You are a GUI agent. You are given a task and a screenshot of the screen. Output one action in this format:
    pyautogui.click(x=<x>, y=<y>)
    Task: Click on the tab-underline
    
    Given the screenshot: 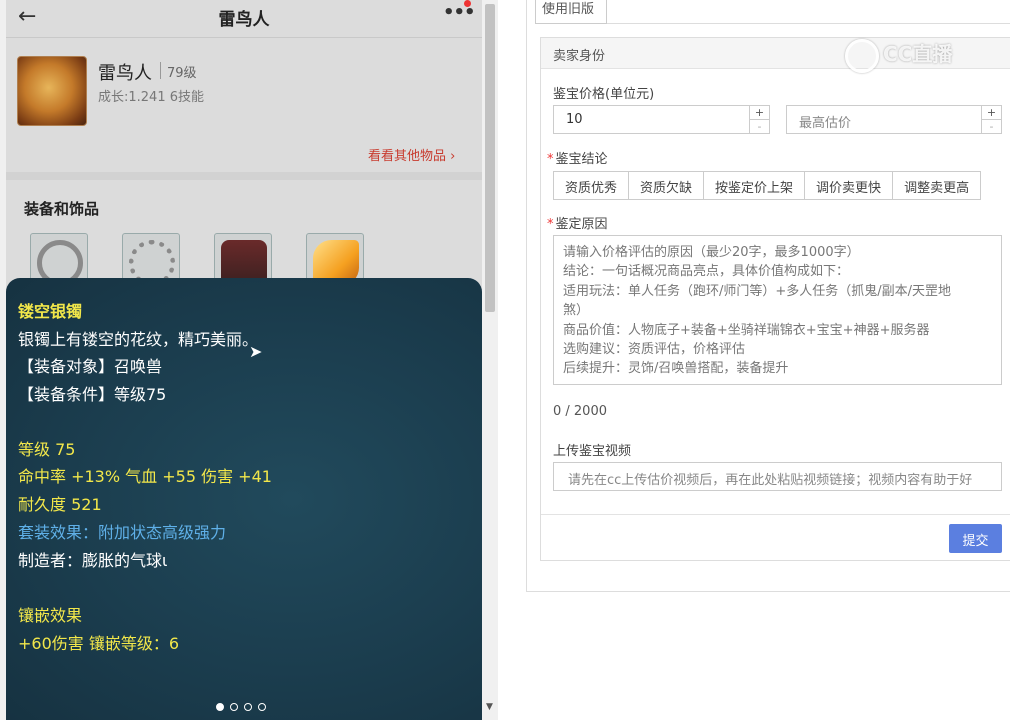 What is the action you would take?
    pyautogui.click(x=808, y=23)
    